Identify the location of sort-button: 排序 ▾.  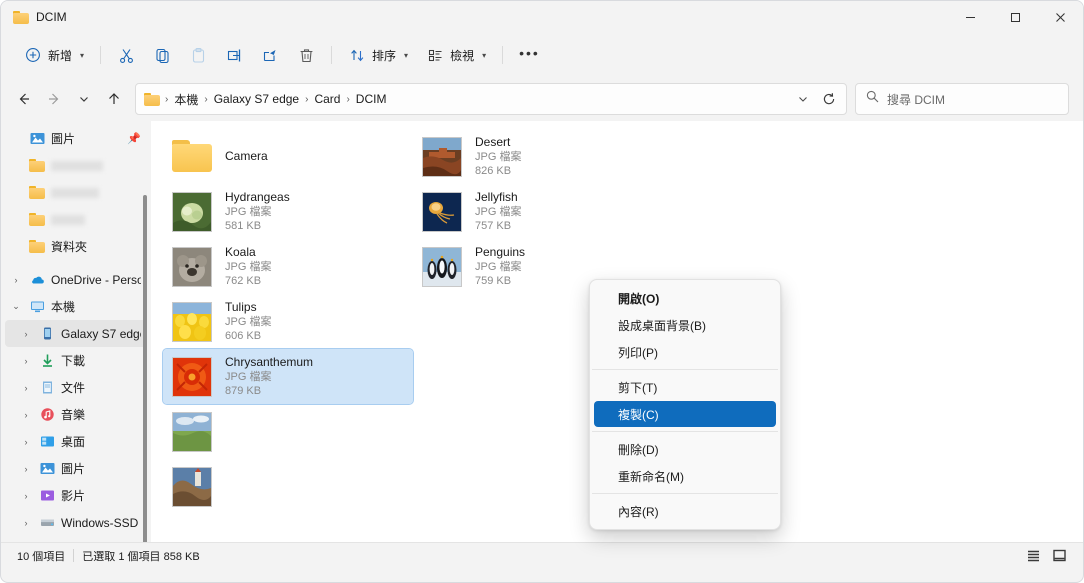
(378, 55).